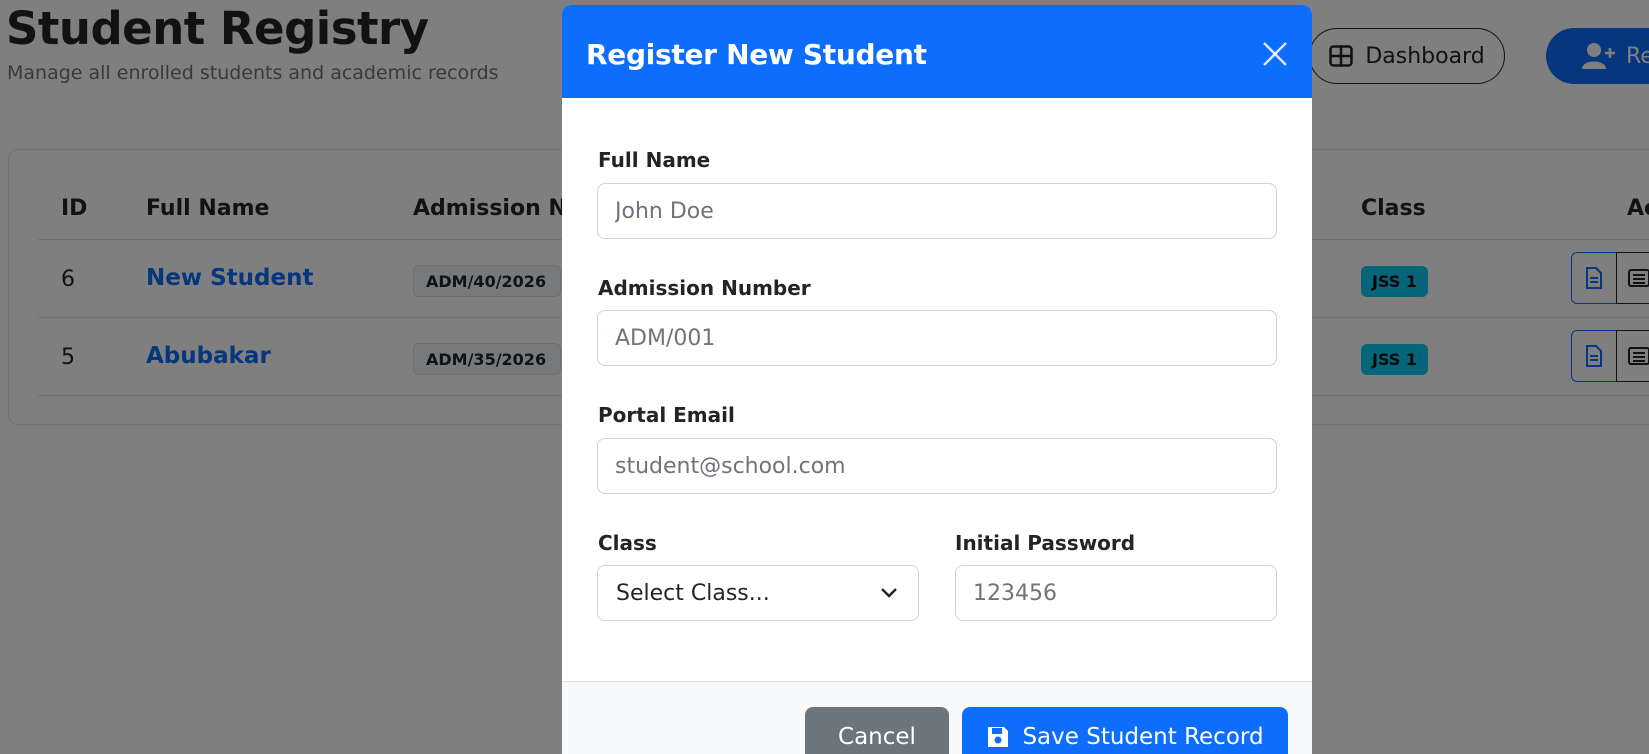 This screenshot has width=1649, height=754. I want to click on modal-title: Register New Student, so click(756, 54).